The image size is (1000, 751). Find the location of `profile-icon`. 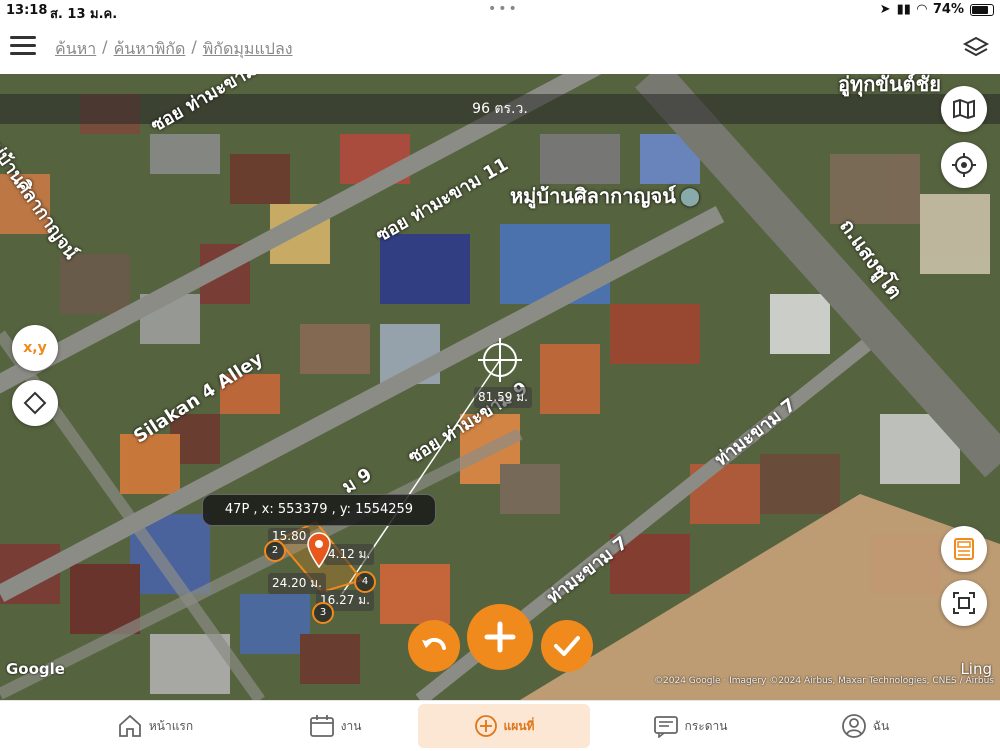

profile-icon is located at coordinates (853, 726).